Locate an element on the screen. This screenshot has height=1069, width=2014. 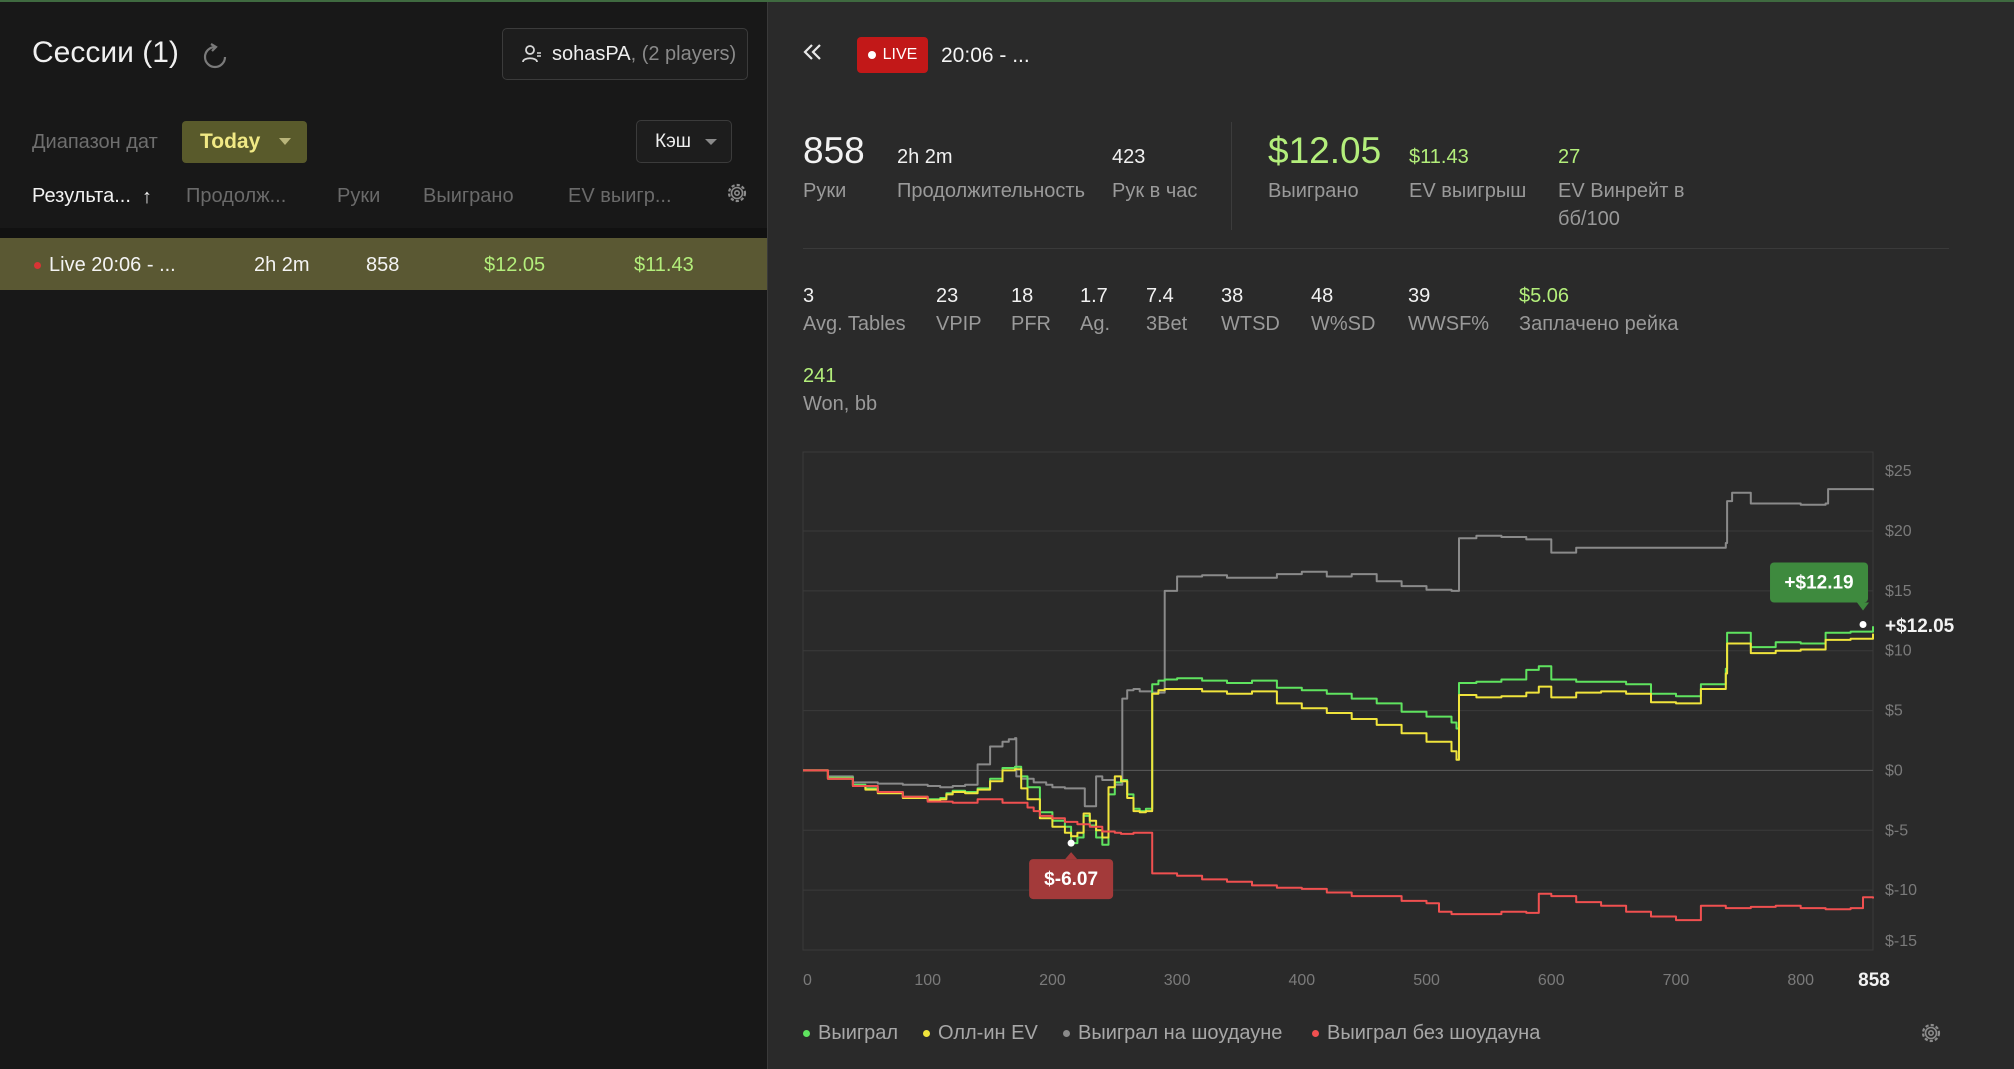
legend-item-won-showdown: Выиграл на шоудауне is located at coordinates (1172, 1033).